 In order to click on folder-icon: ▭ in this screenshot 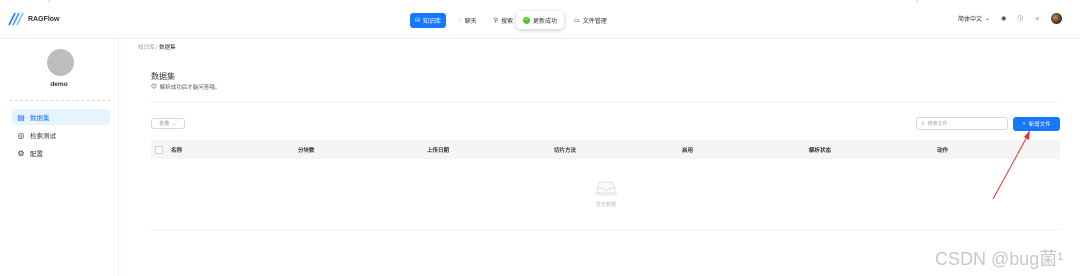, I will do `click(577, 20)`.